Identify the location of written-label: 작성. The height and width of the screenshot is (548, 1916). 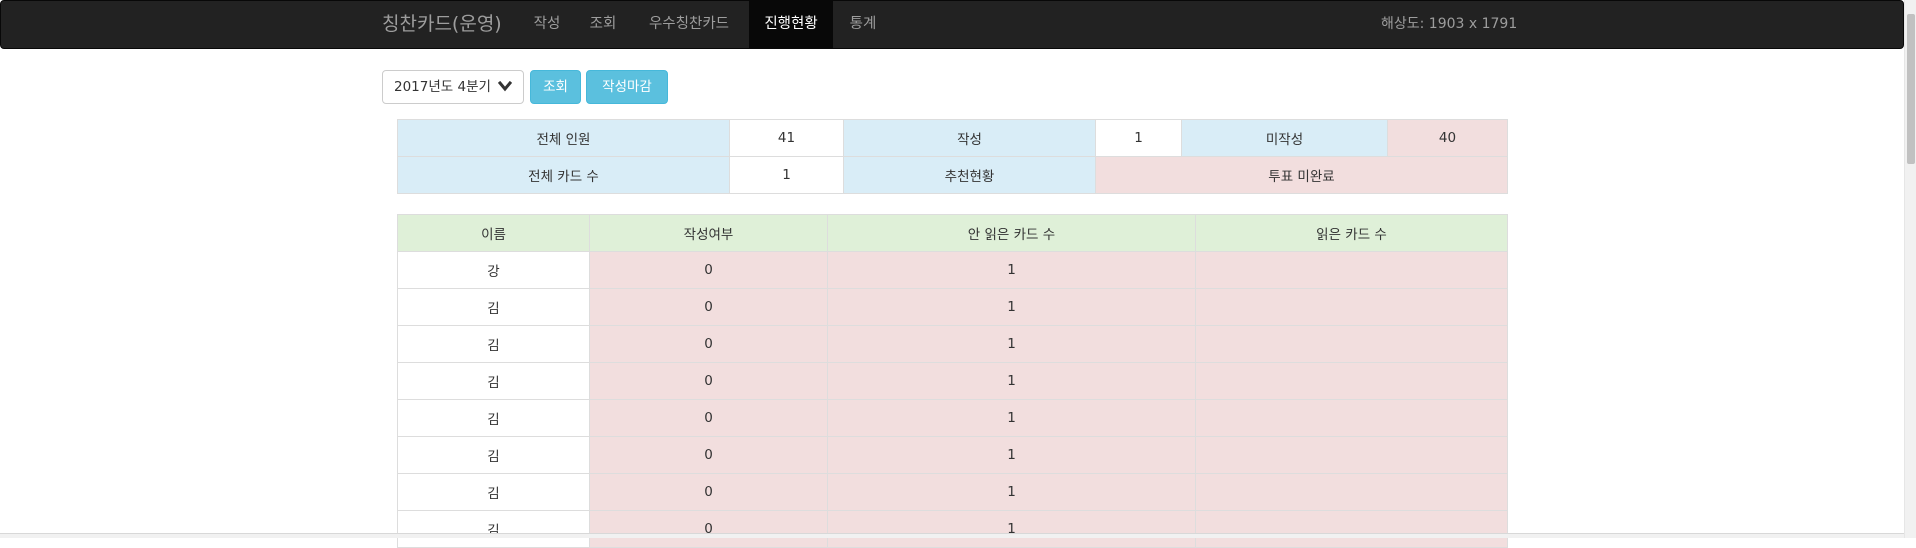
(969, 138).